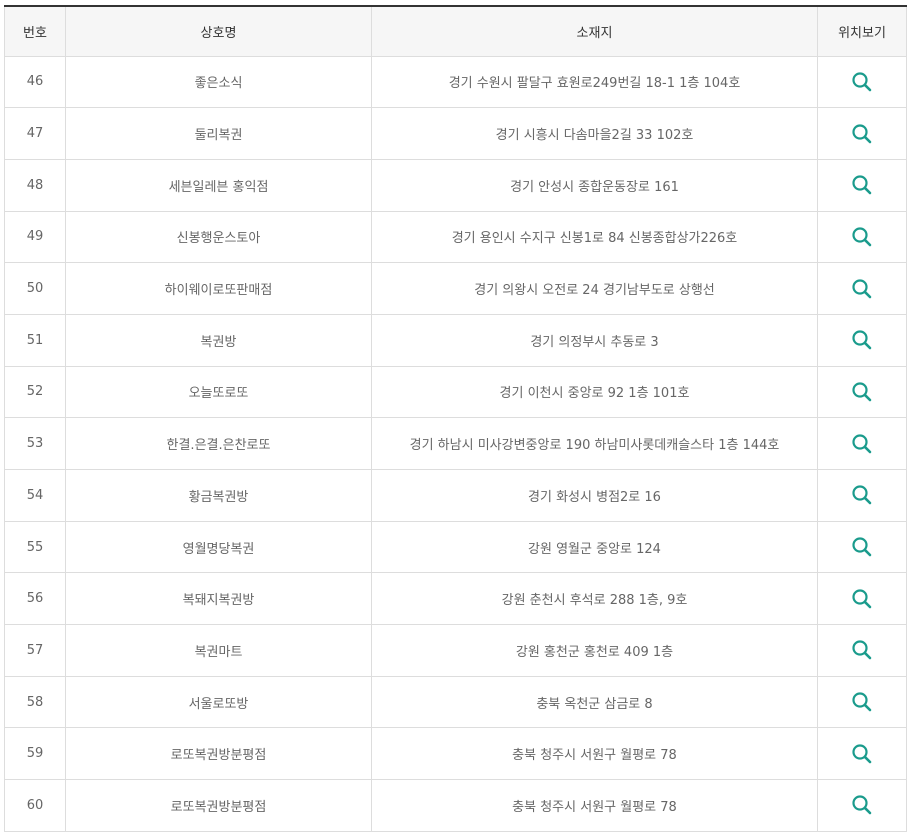 This screenshot has height=838, width=910. I want to click on header-name: 상호명, so click(218, 31).